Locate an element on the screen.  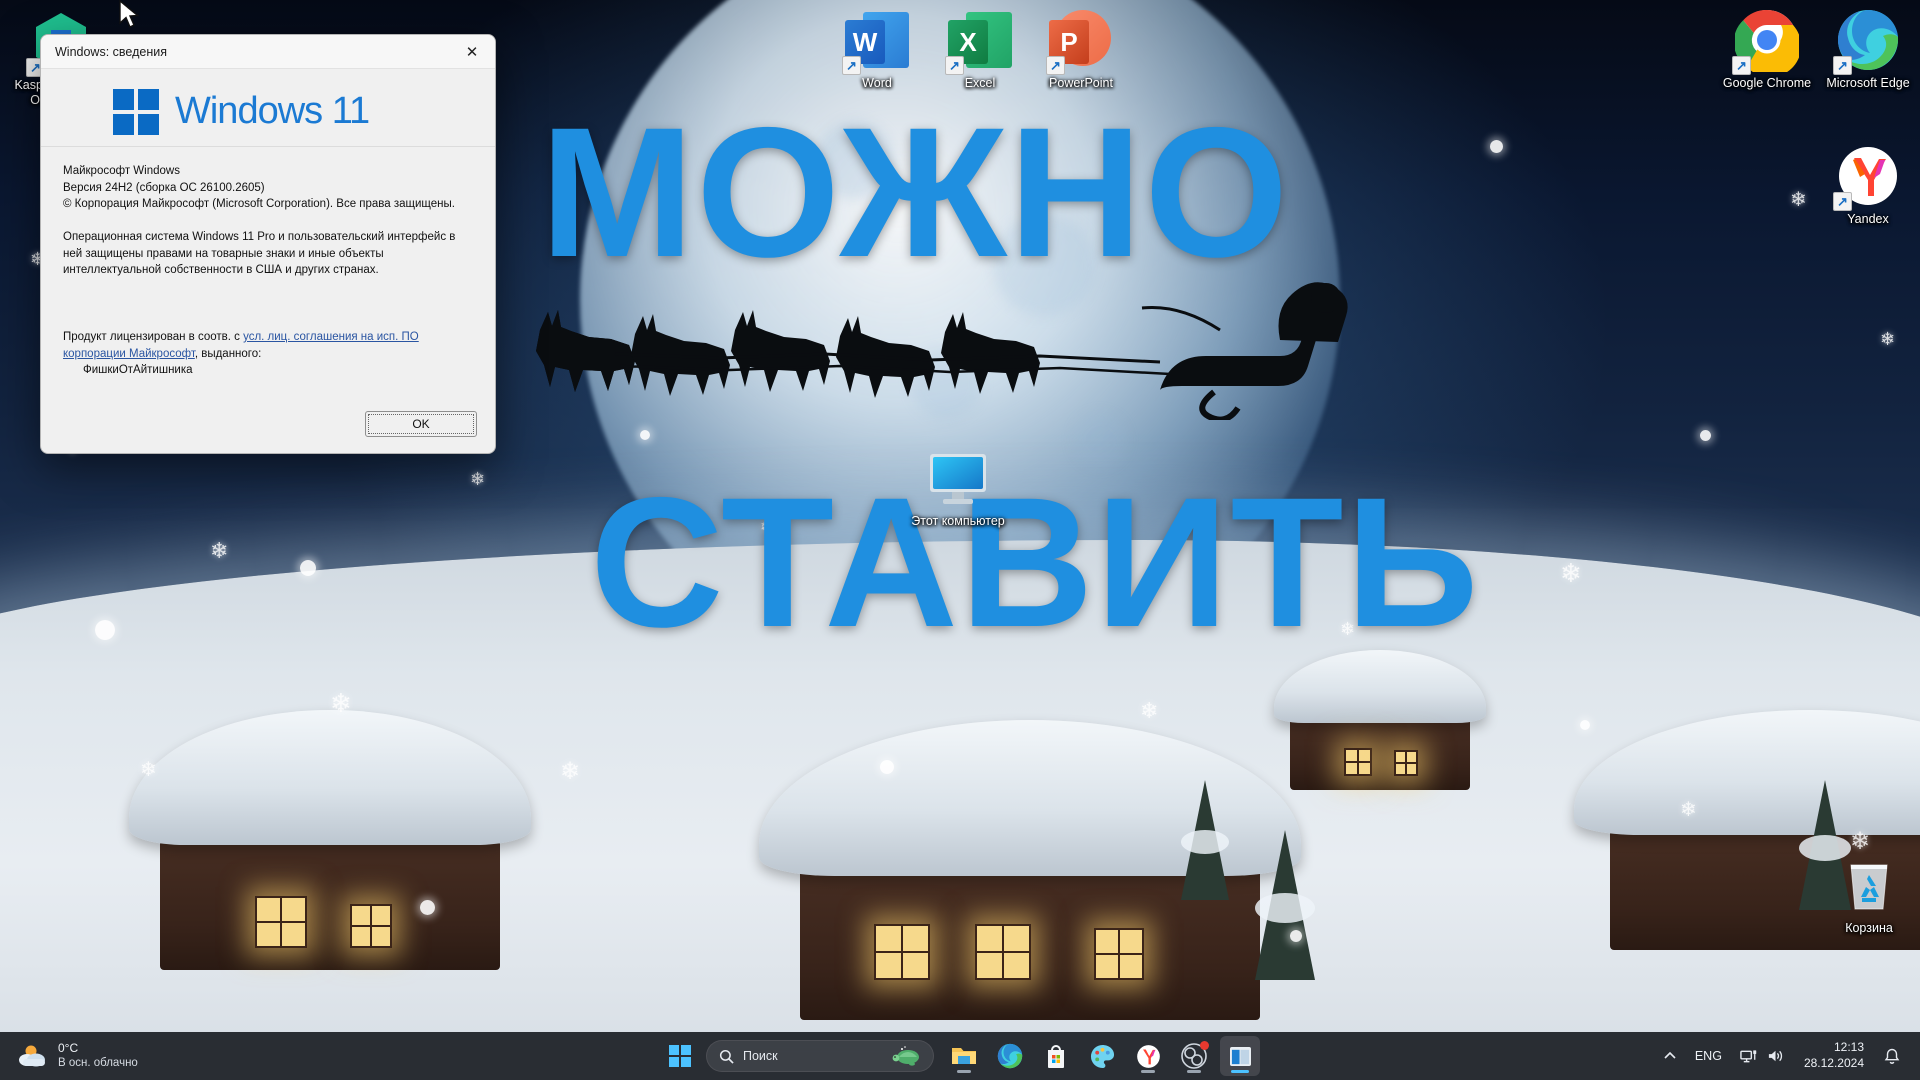
dialog-titlebar: Windows: сведения ✕ is located at coordinates (268, 52).